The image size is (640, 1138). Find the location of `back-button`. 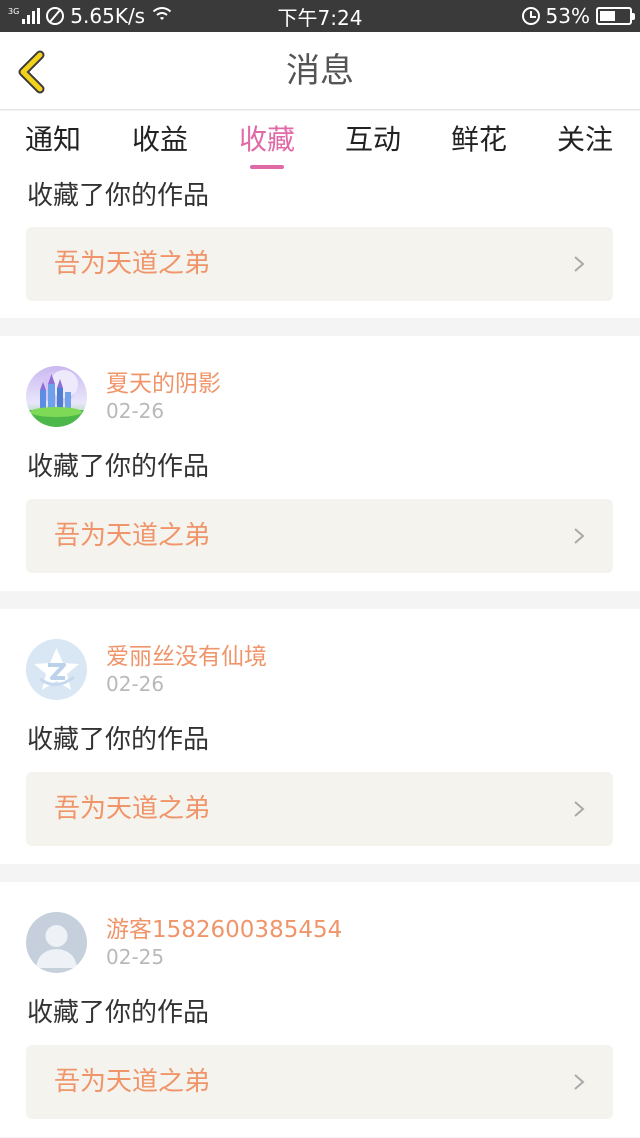

back-button is located at coordinates (34, 72).